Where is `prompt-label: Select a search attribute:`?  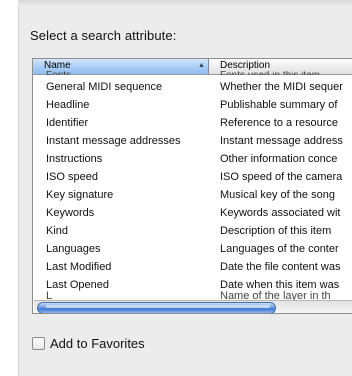 prompt-label: Select a search attribute: is located at coordinates (103, 35).